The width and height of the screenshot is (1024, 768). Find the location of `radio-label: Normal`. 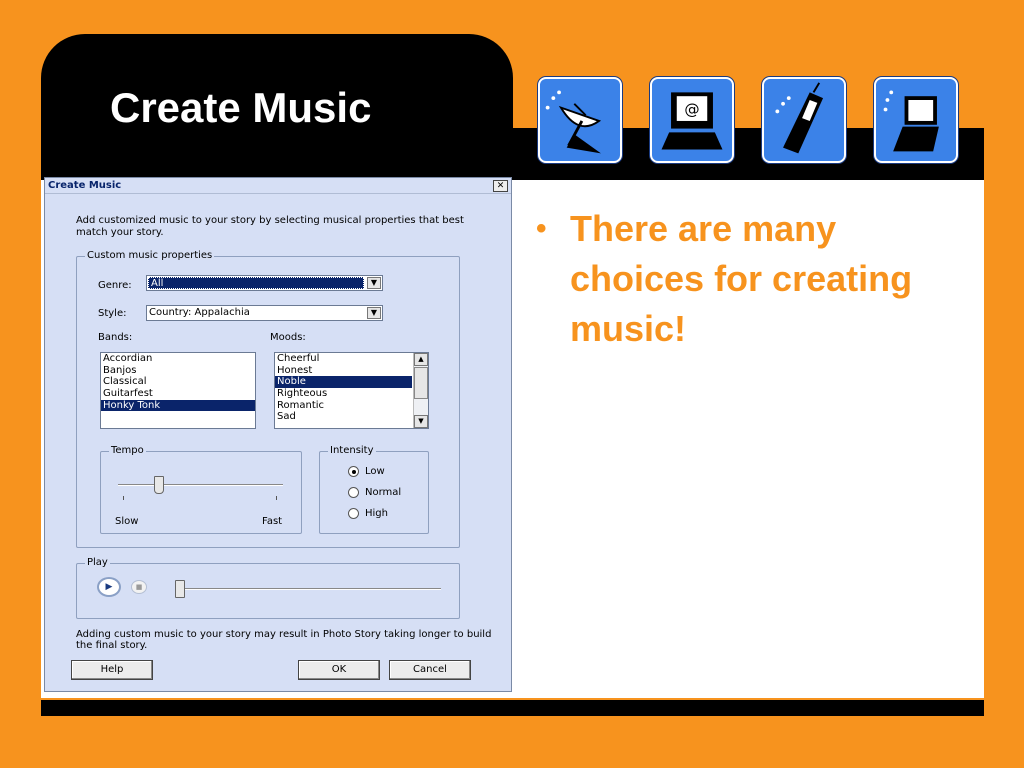

radio-label: Normal is located at coordinates (383, 492).